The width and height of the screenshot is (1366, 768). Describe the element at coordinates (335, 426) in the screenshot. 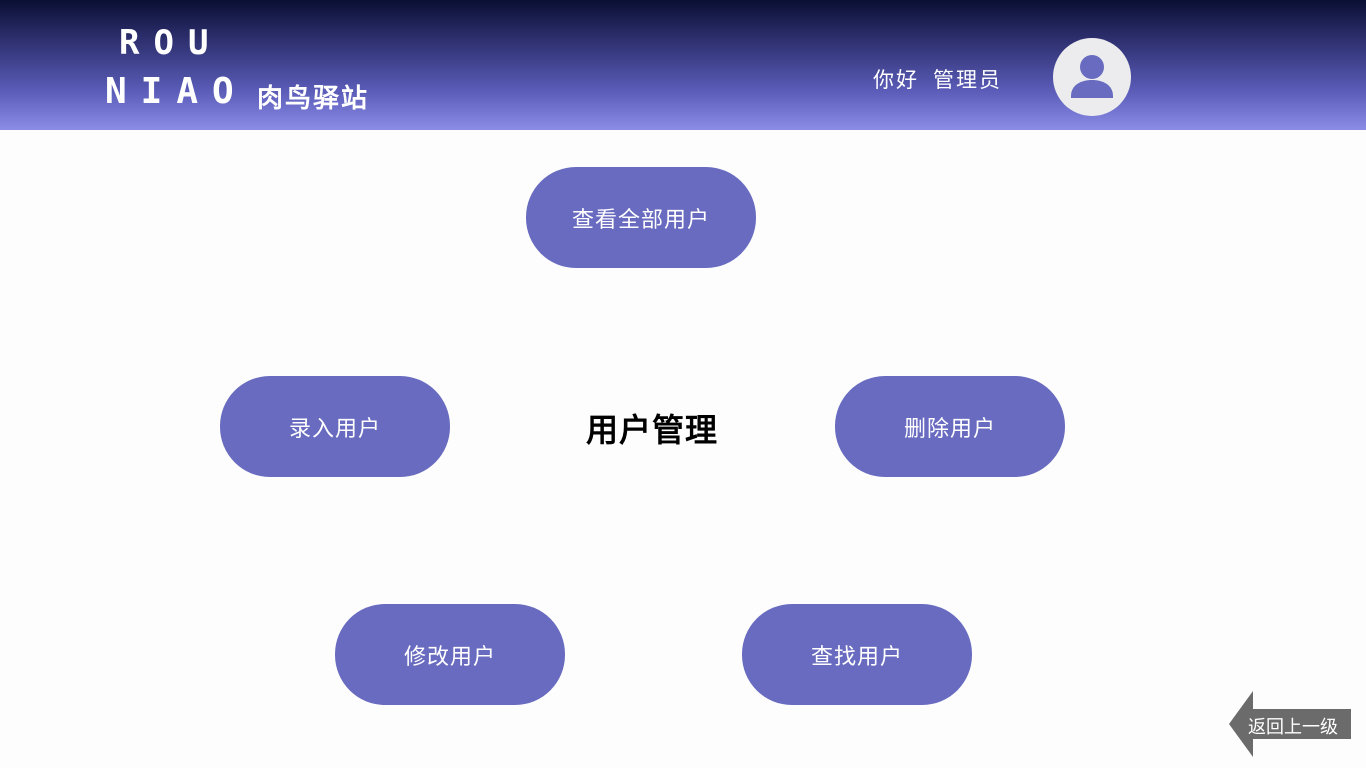

I see `add-user-button: 录入用户` at that location.